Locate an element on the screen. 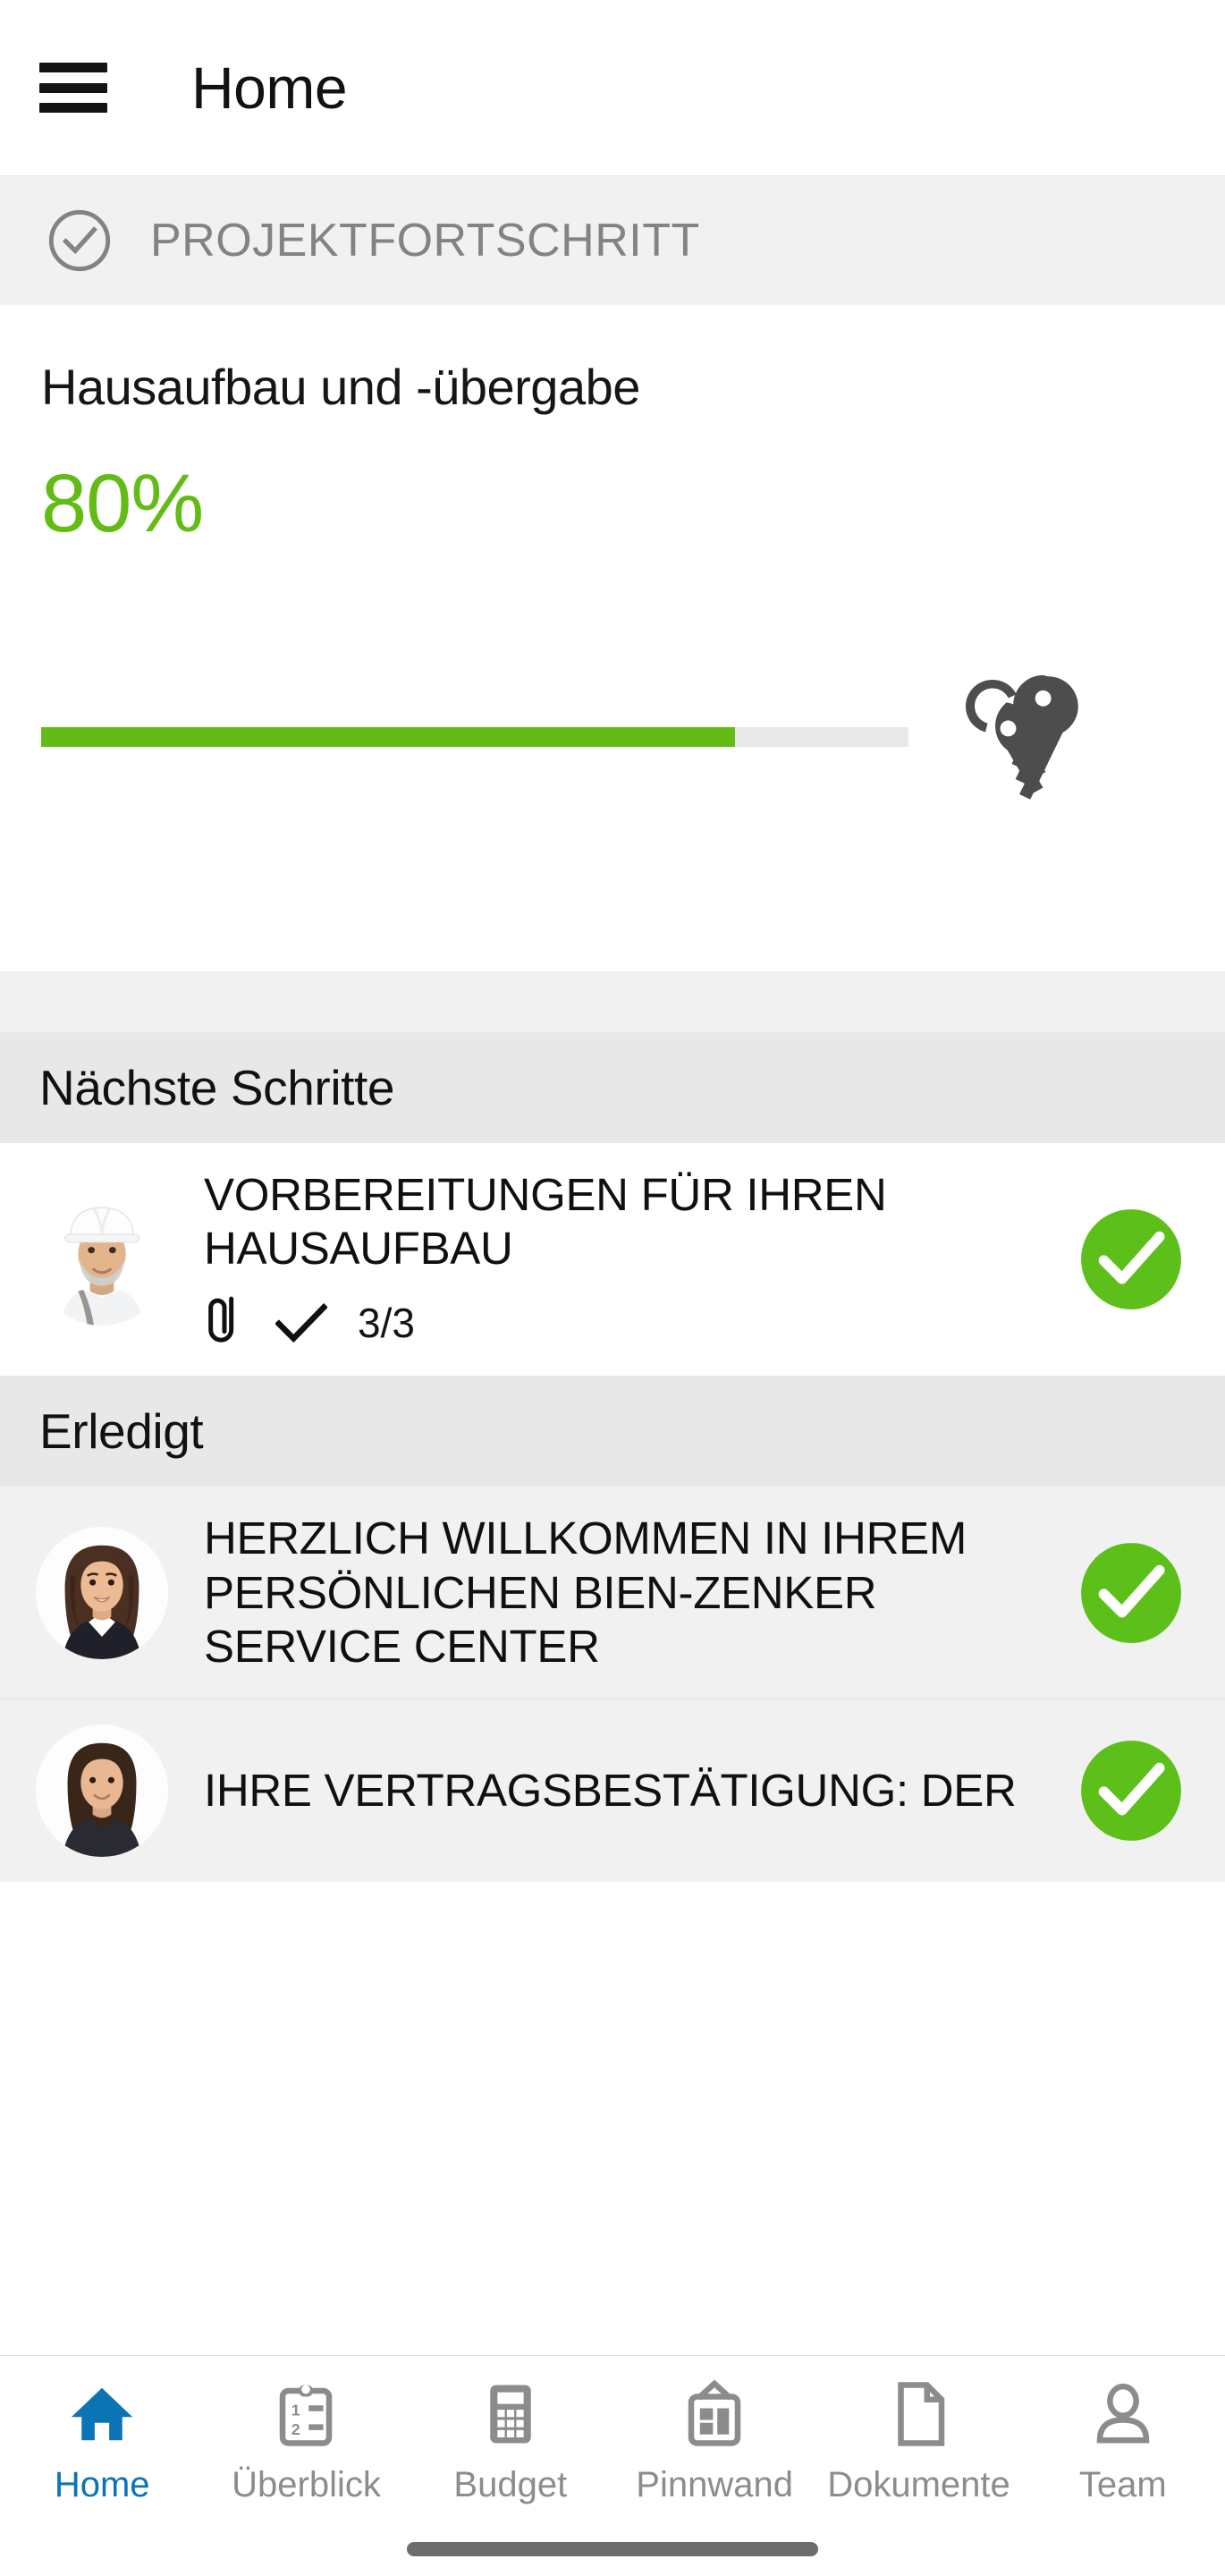 The height and width of the screenshot is (2576, 1225). pinboard-icon is located at coordinates (714, 2412).